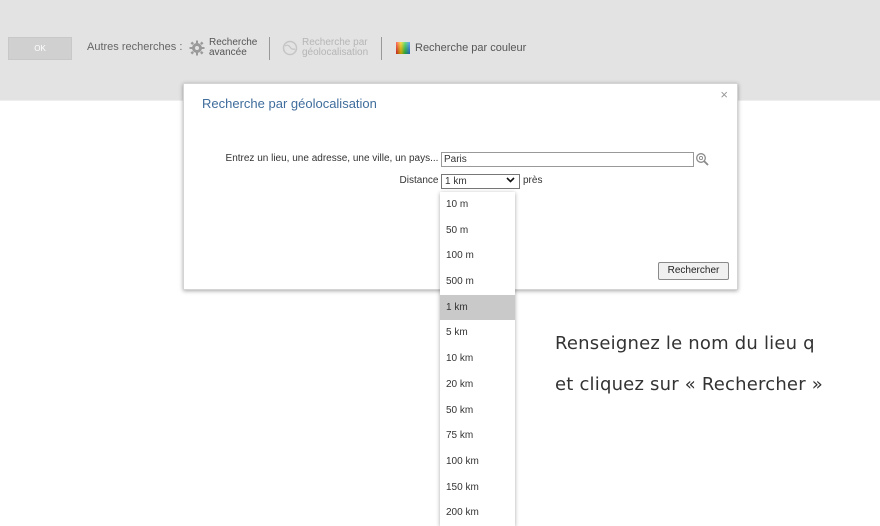  Describe the element at coordinates (685, 343) in the screenshot. I see `instruction-line-1: Renseignez le nom du lieu q` at that location.